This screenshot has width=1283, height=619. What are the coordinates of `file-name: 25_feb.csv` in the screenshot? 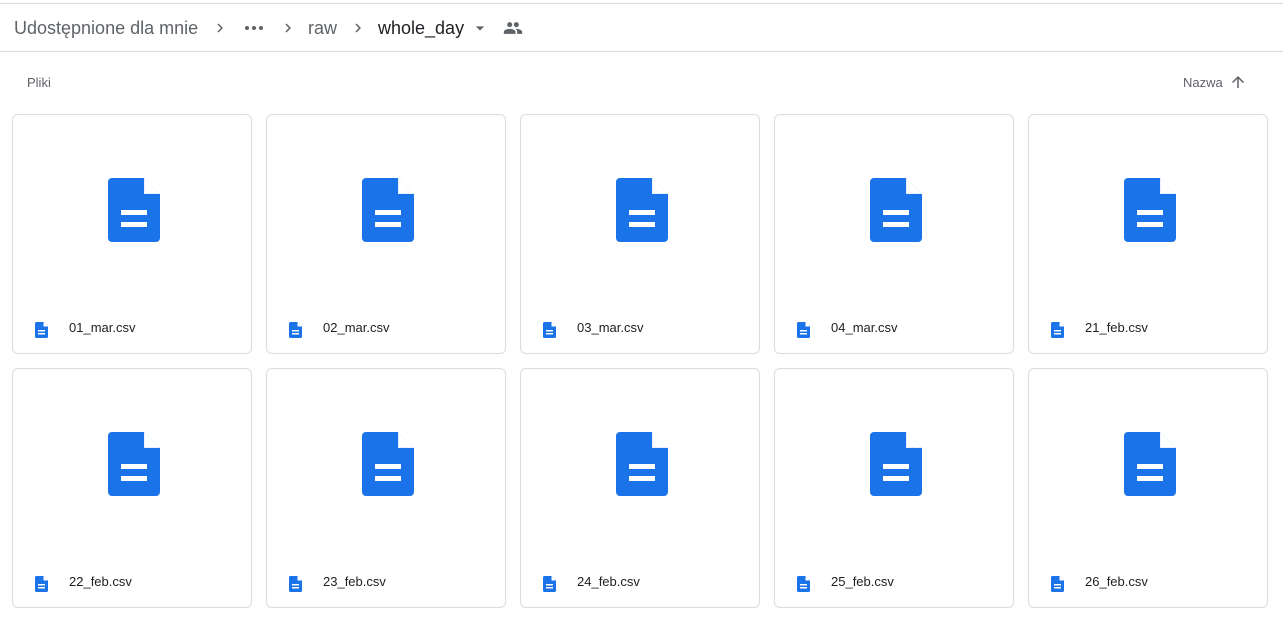 It's located at (862, 581).